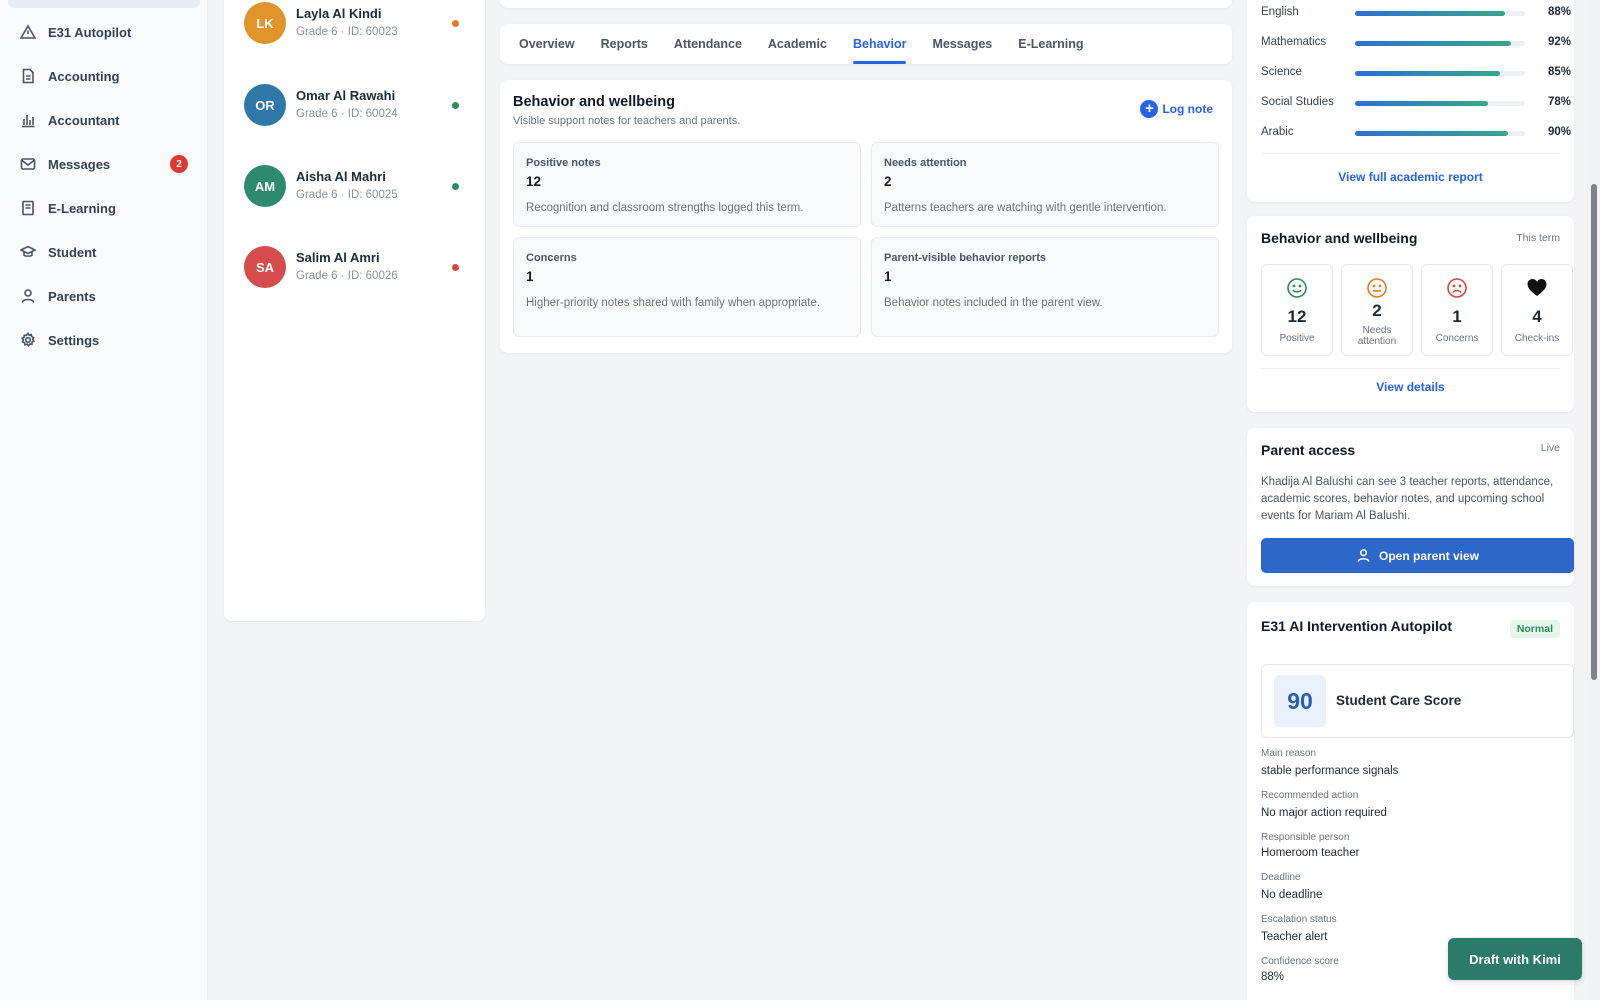  Describe the element at coordinates (28, 208) in the screenshot. I see `book-icon` at that location.